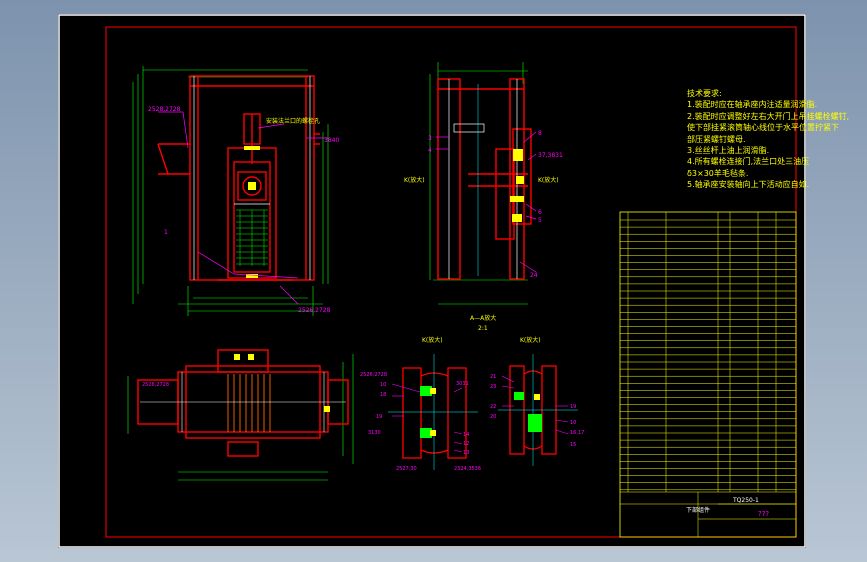 The width and height of the screenshot is (867, 562). What do you see at coordinates (745, 500) in the screenshot?
I see `drawing-number: TQ250-1` at bounding box center [745, 500].